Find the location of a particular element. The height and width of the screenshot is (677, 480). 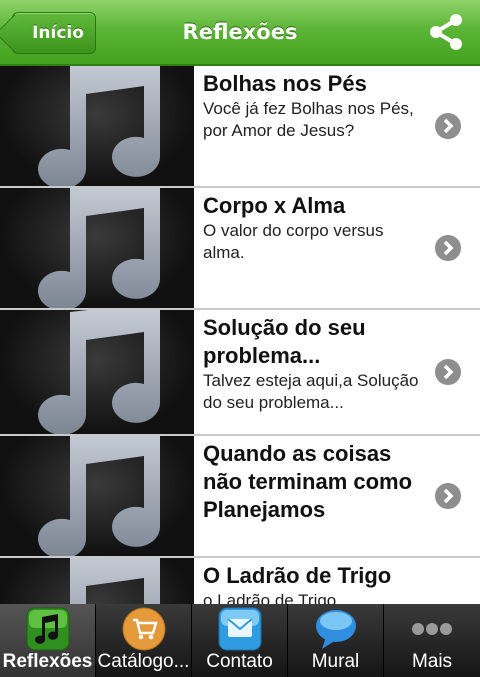

bottom-tab-bar: Reflexões Catálogo... Contato Mural Mais is located at coordinates (240, 640).